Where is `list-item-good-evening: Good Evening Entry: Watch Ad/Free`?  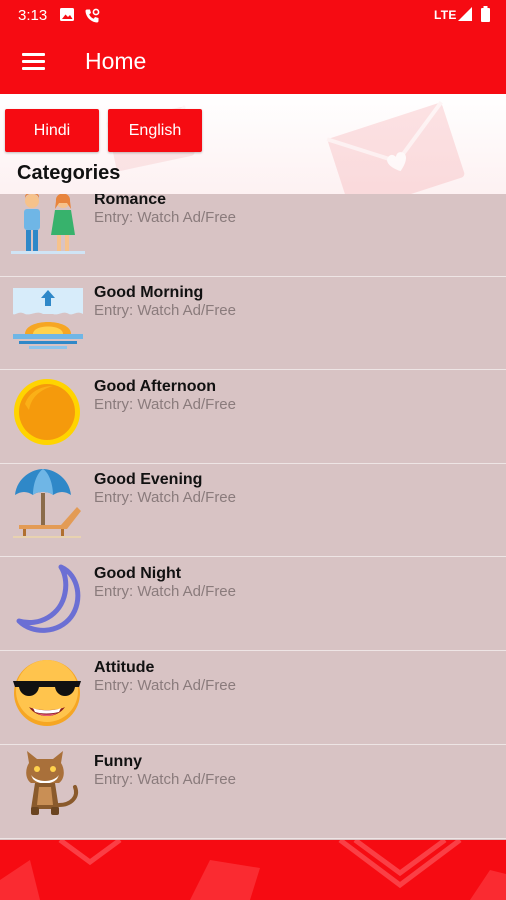
list-item-good-evening: Good Evening Entry: Watch Ad/Free is located at coordinates (253, 510).